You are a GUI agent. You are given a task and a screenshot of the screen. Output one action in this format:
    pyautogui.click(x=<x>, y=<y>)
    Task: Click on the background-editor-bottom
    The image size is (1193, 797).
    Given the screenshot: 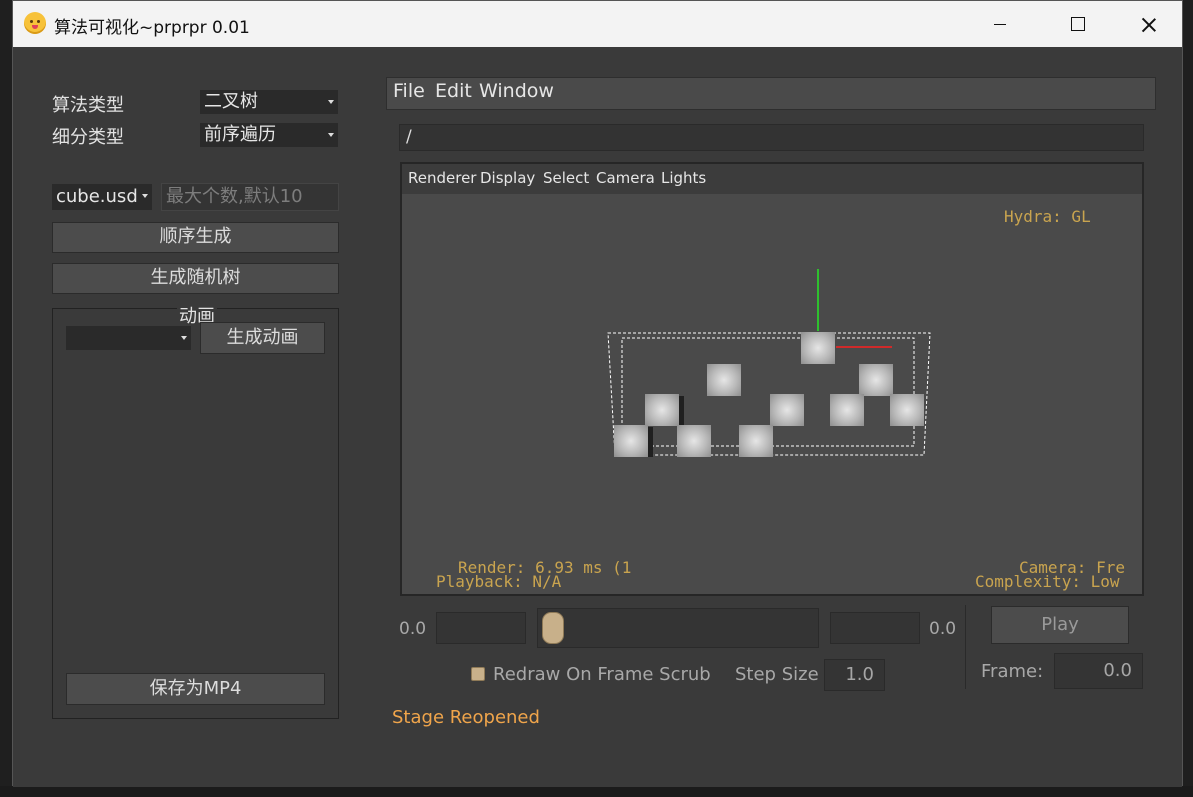 What is the action you would take?
    pyautogui.click(x=596, y=791)
    